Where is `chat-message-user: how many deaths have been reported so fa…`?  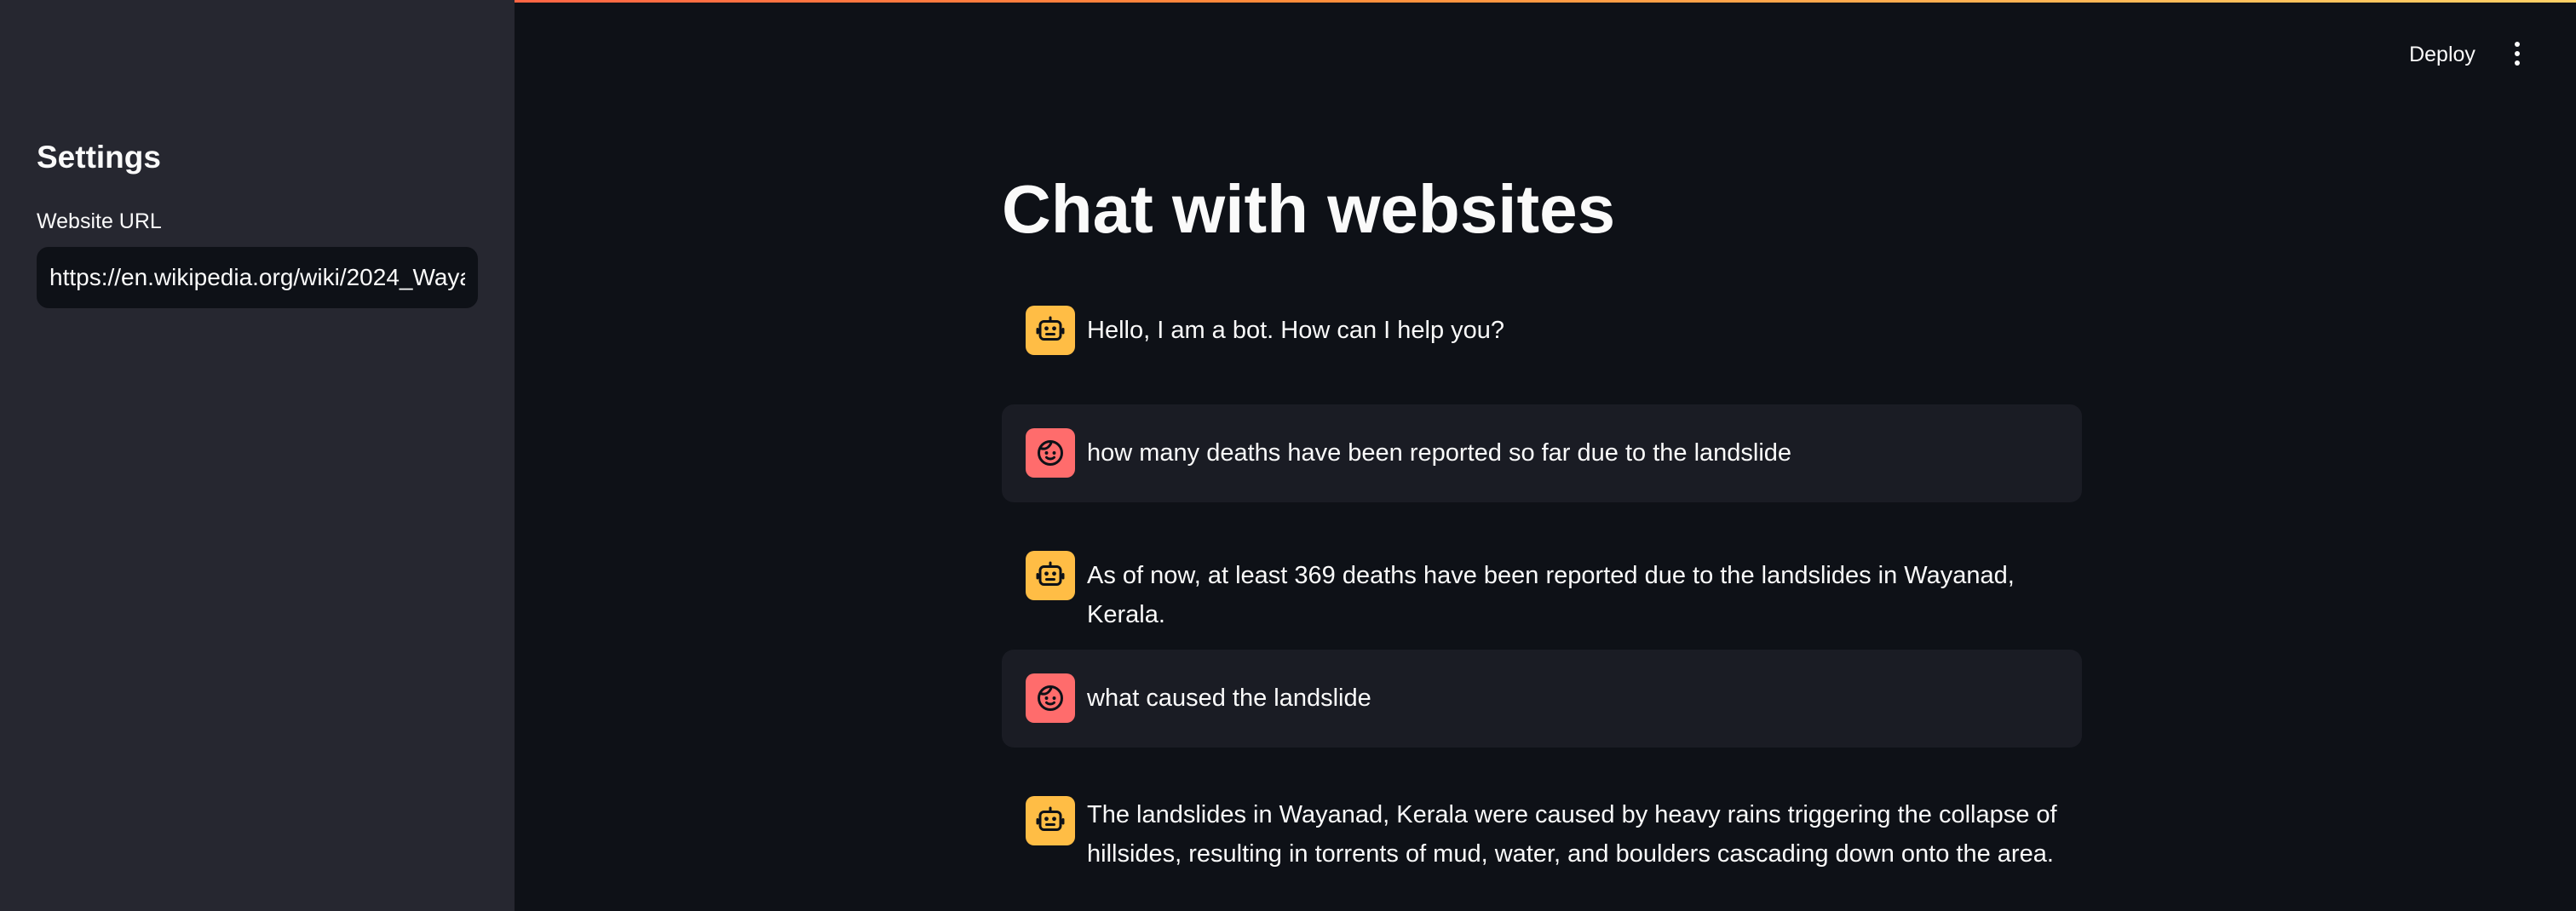
chat-message-user: how many deaths have been reported so fa… is located at coordinates (1542, 453).